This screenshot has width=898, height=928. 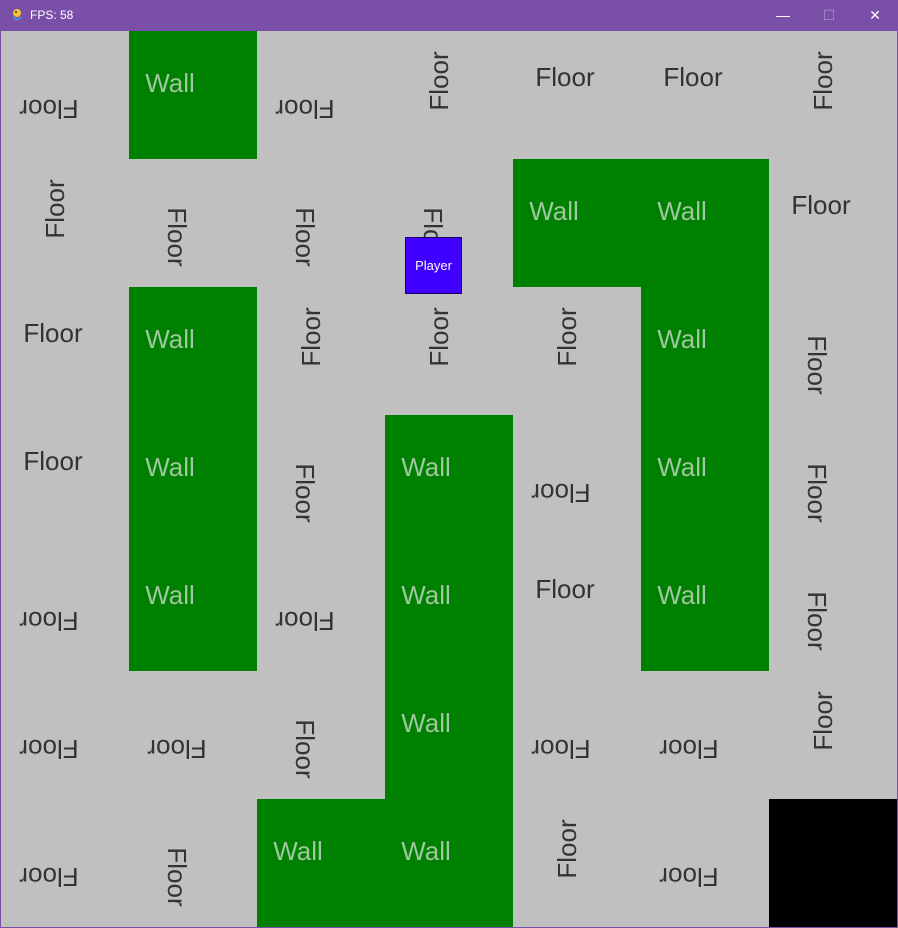 I want to click on minimize-button: —, so click(x=783, y=15).